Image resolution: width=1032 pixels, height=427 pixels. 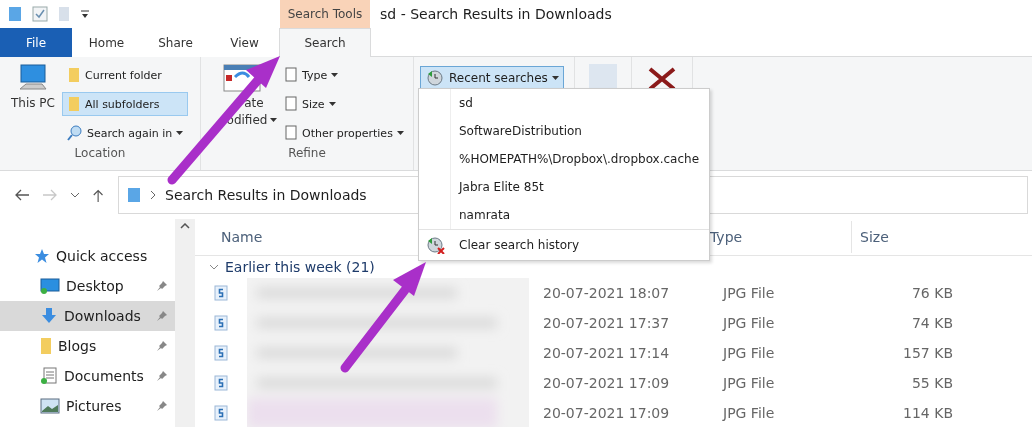 What do you see at coordinates (325, 42) in the screenshot?
I see `ribbon-tab: Search` at bounding box center [325, 42].